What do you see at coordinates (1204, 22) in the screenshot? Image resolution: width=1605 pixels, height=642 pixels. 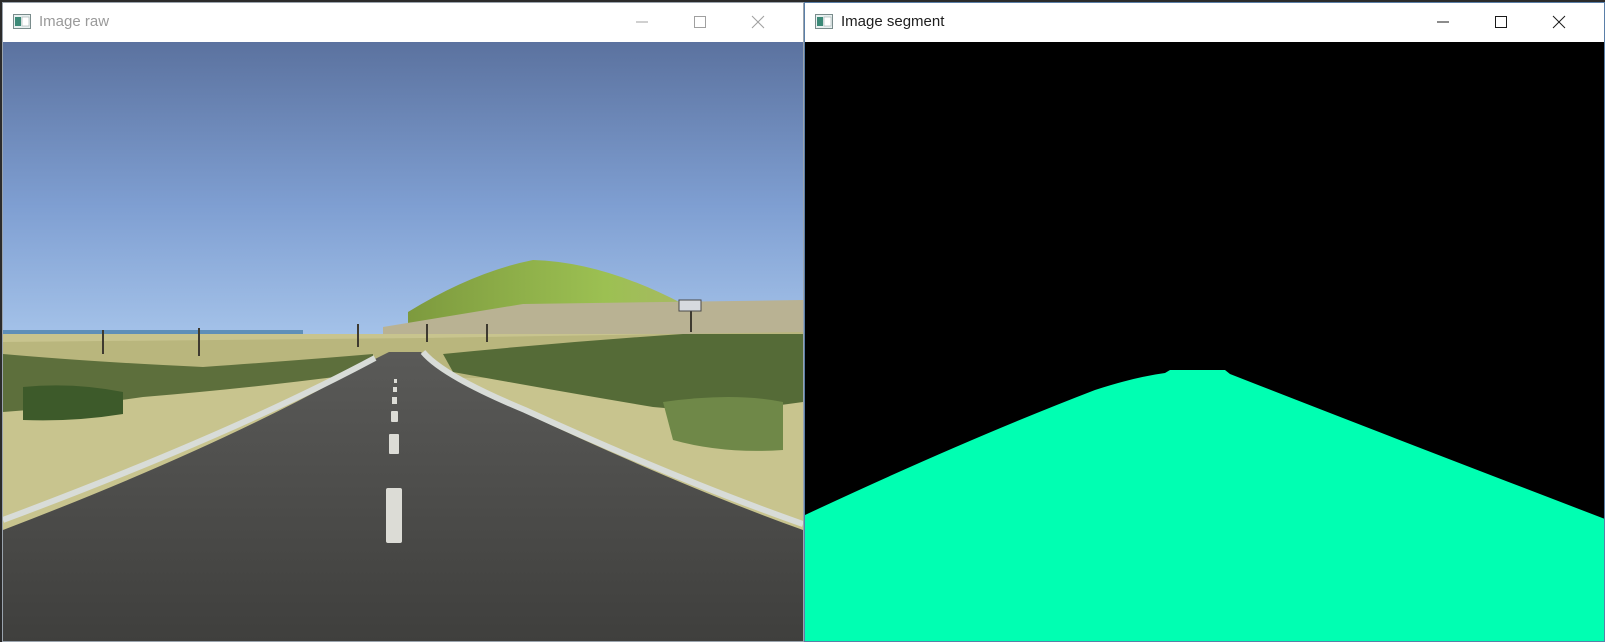 I see `title-bar: Image segment` at bounding box center [1204, 22].